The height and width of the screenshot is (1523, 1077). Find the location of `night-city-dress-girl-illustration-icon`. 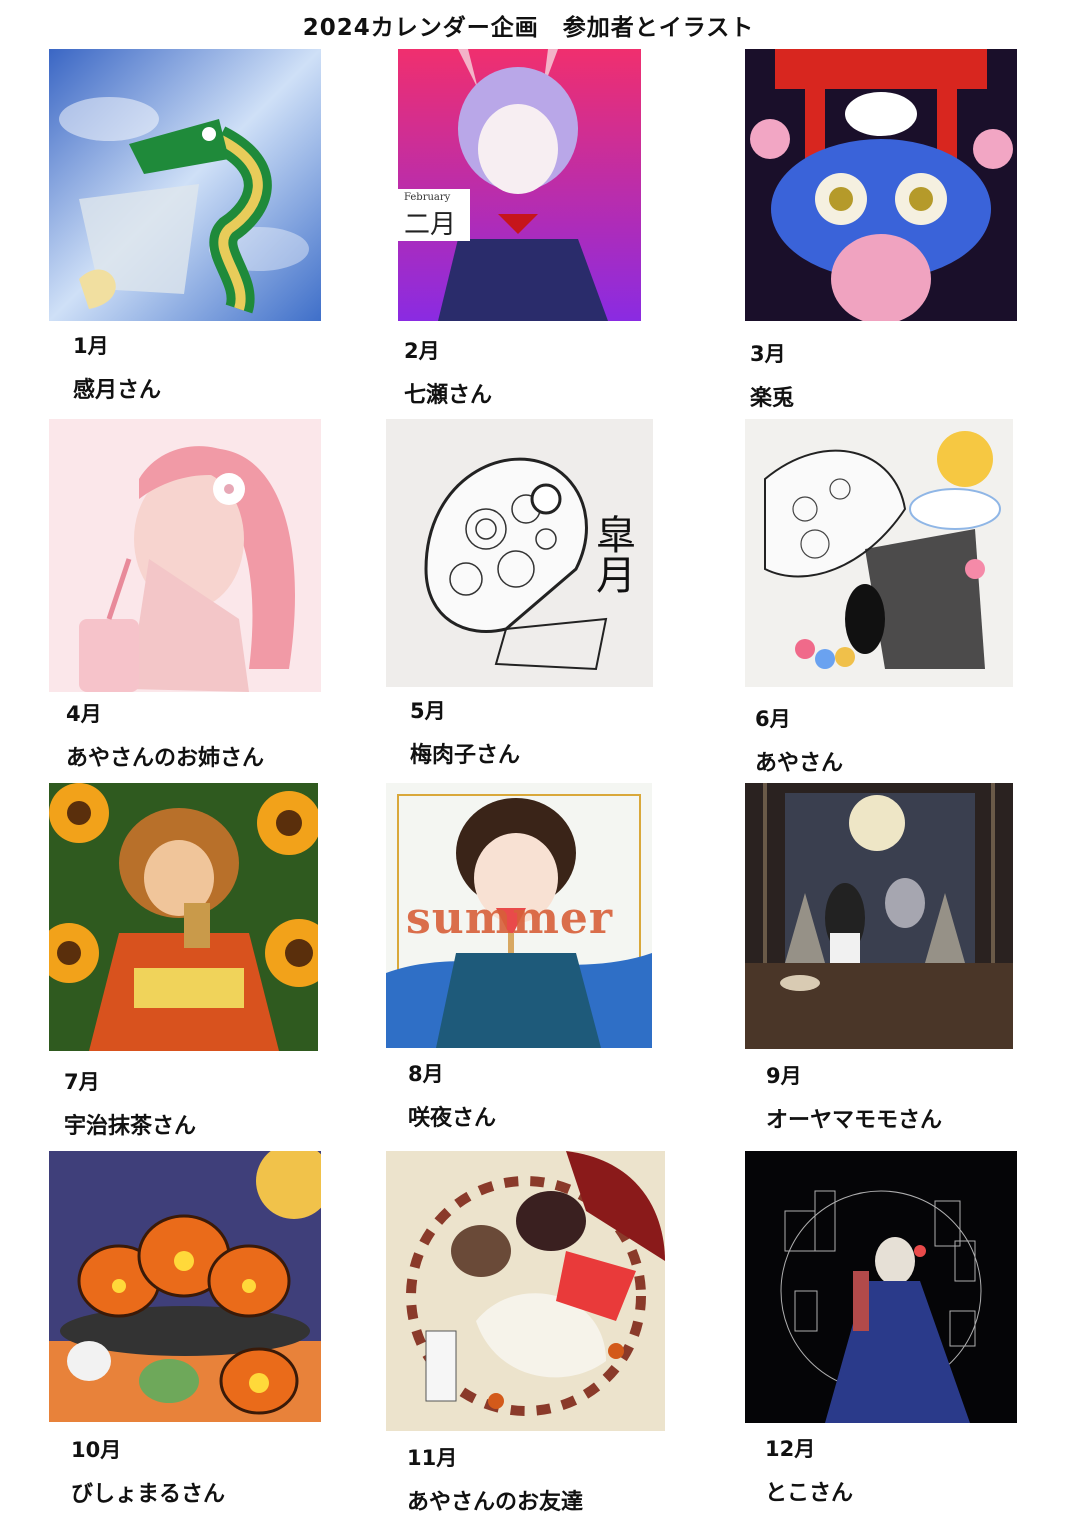

night-city-dress-girl-illustration-icon is located at coordinates (881, 1287).